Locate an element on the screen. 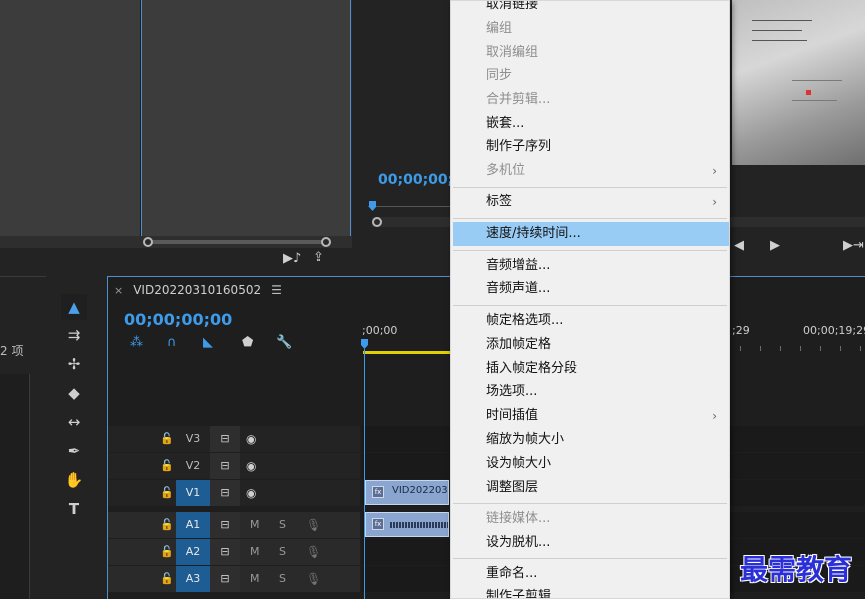 Image resolution: width=865 pixels, height=599 pixels. project-list is located at coordinates (15, 486).